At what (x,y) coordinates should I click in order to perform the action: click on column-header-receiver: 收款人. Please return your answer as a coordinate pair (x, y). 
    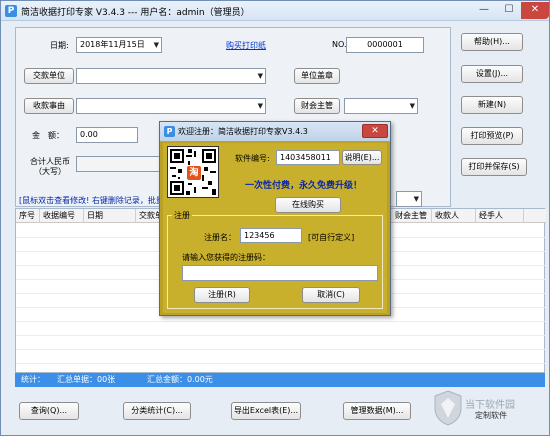
    Looking at the image, I should click on (454, 216).